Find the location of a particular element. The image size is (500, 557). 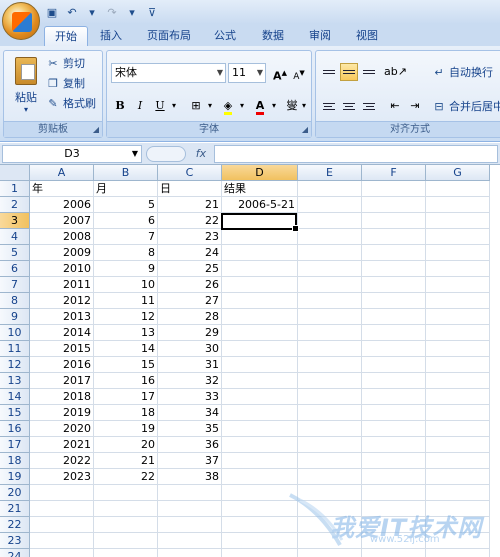

row-header: 4 is located at coordinates (15, 237).